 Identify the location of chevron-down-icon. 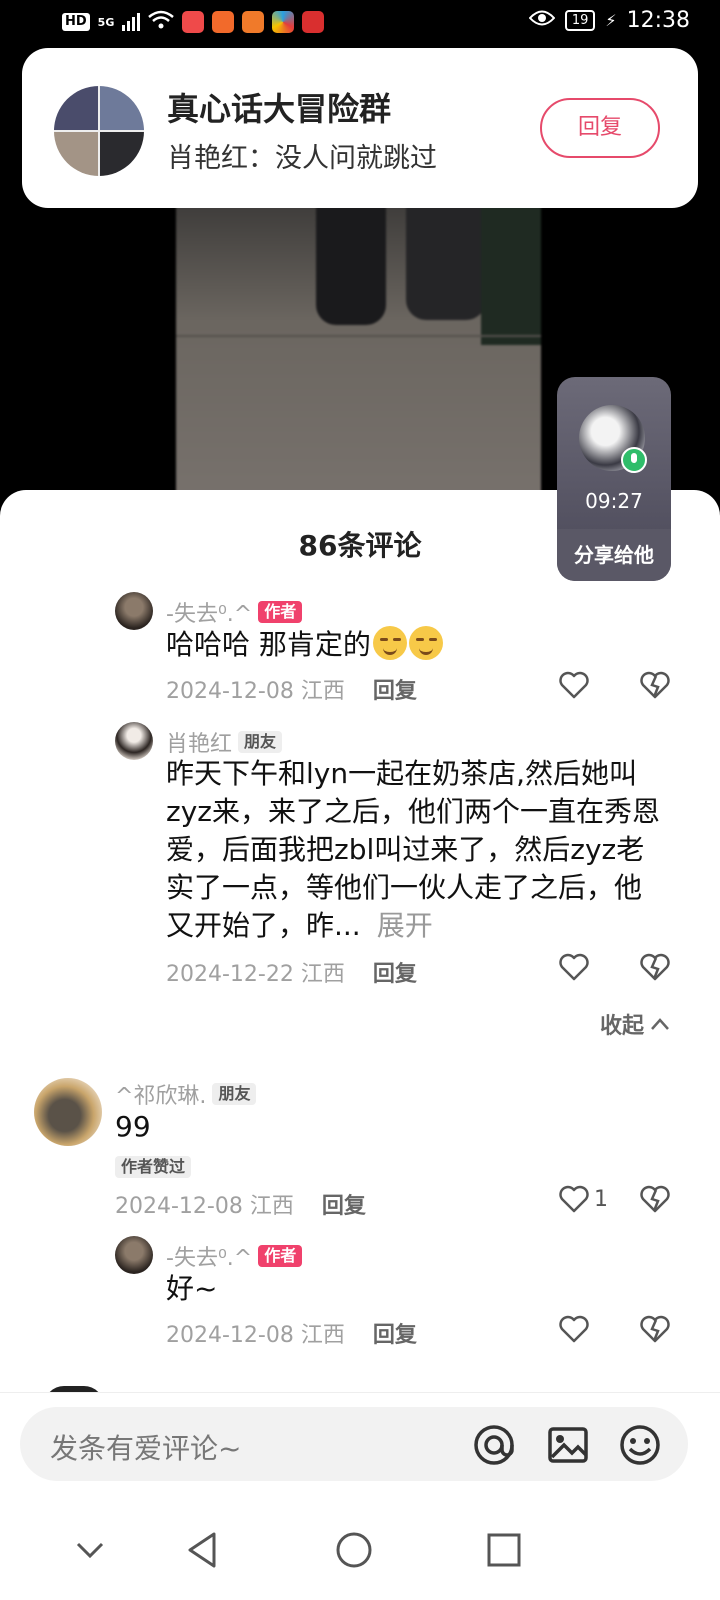
(90, 1550).